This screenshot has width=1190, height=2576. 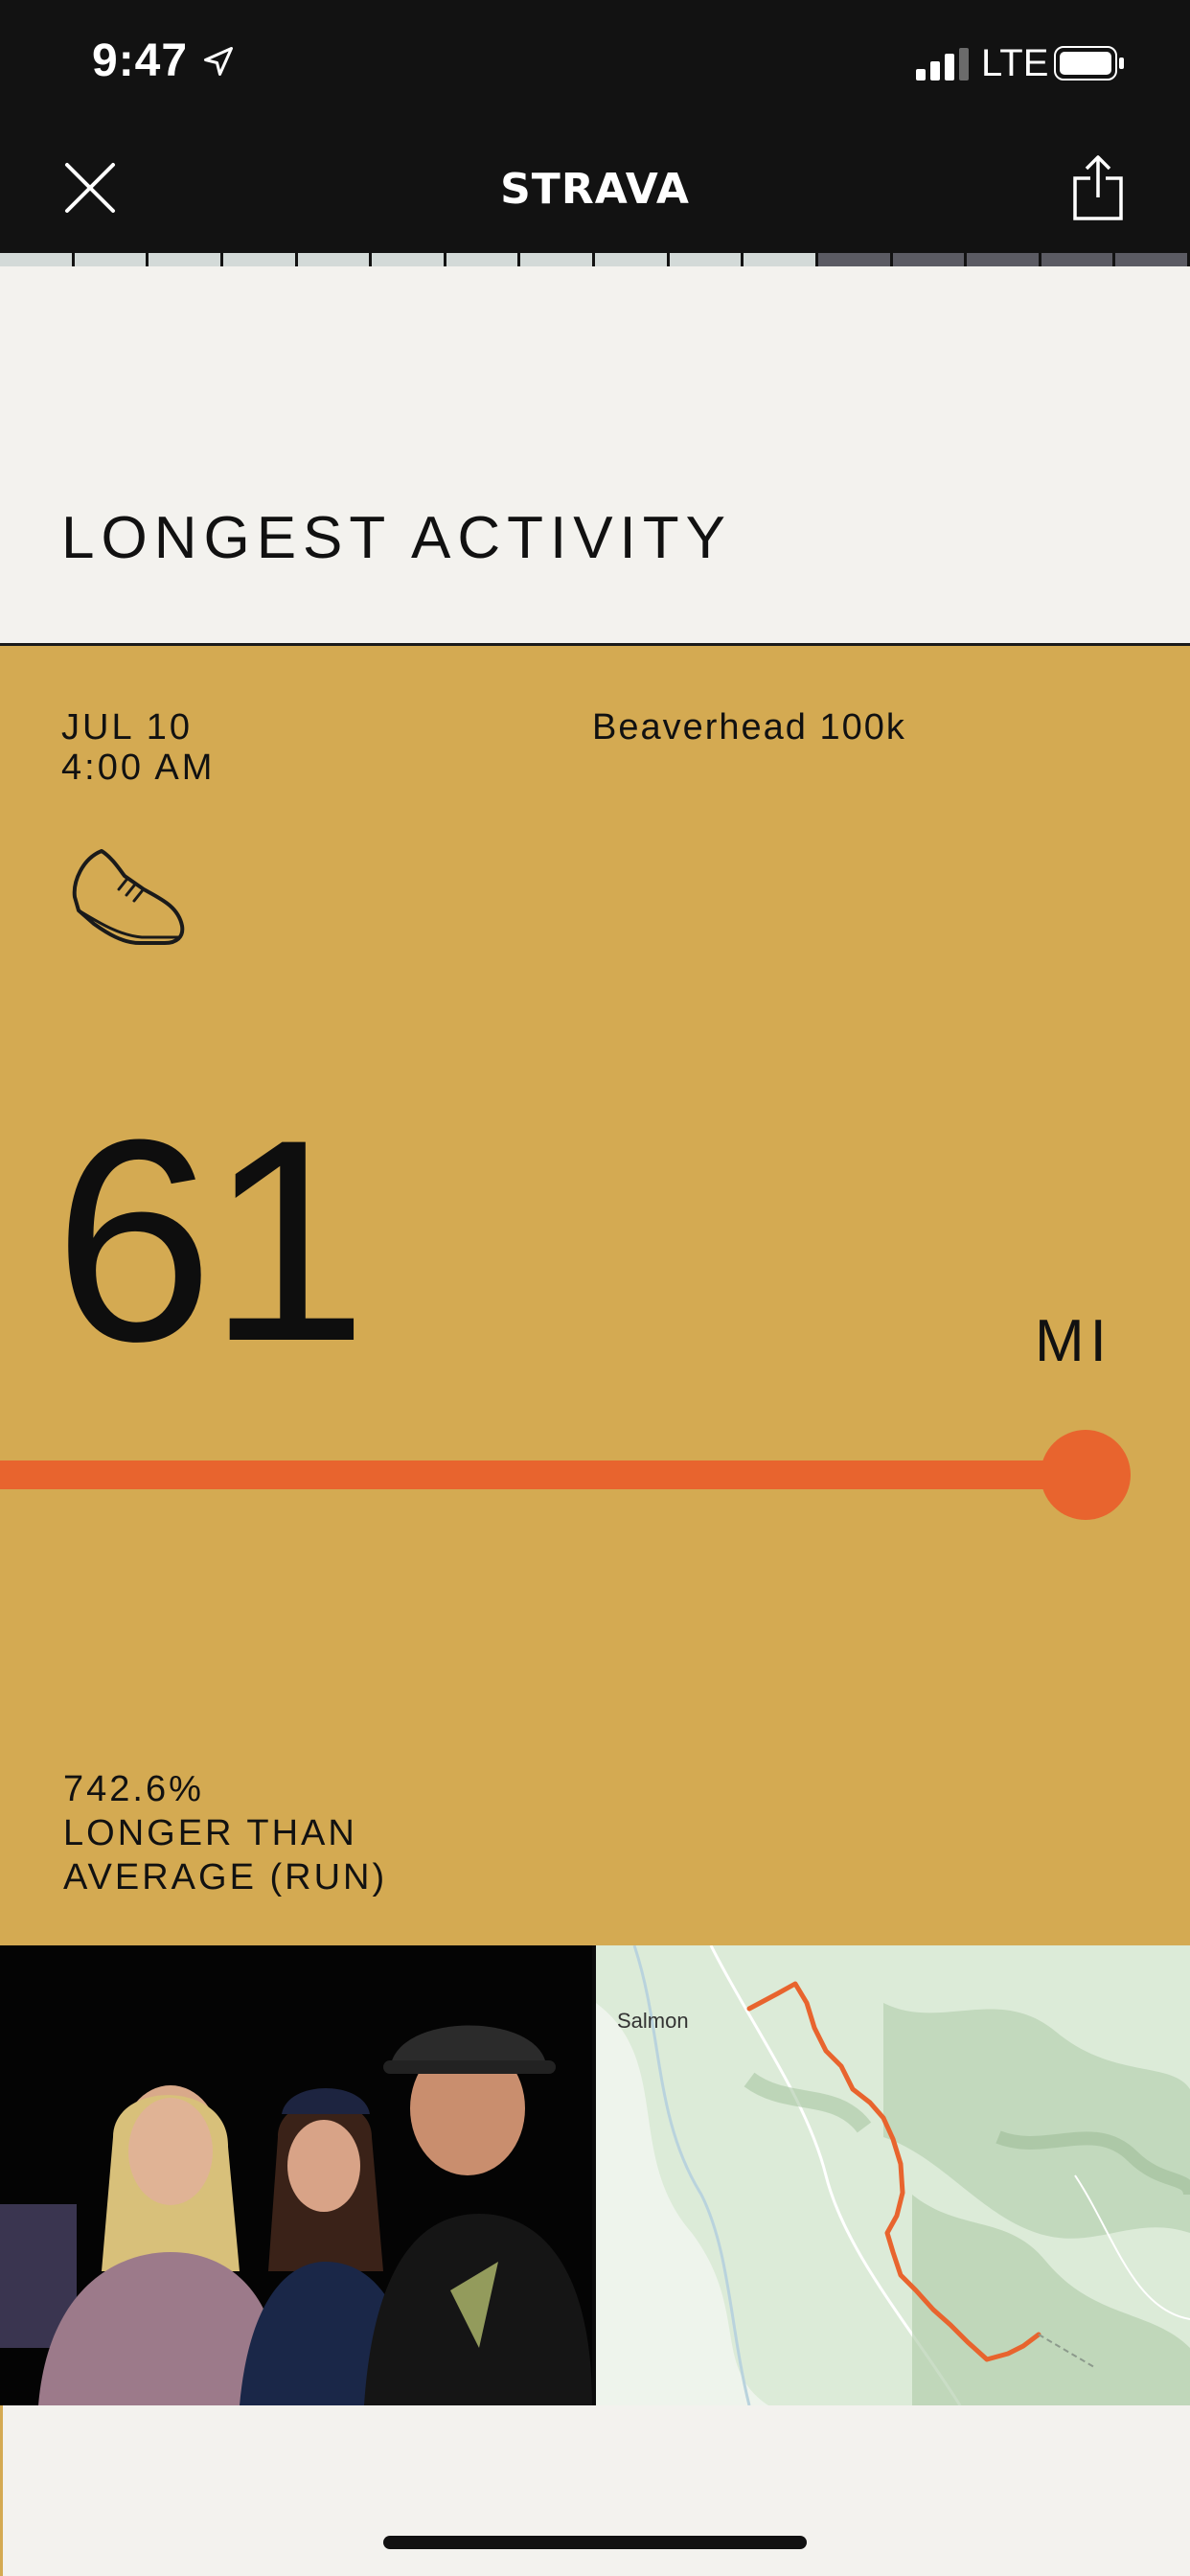 What do you see at coordinates (595, 67) in the screenshot?
I see `status-bar: 9:47 LTE` at bounding box center [595, 67].